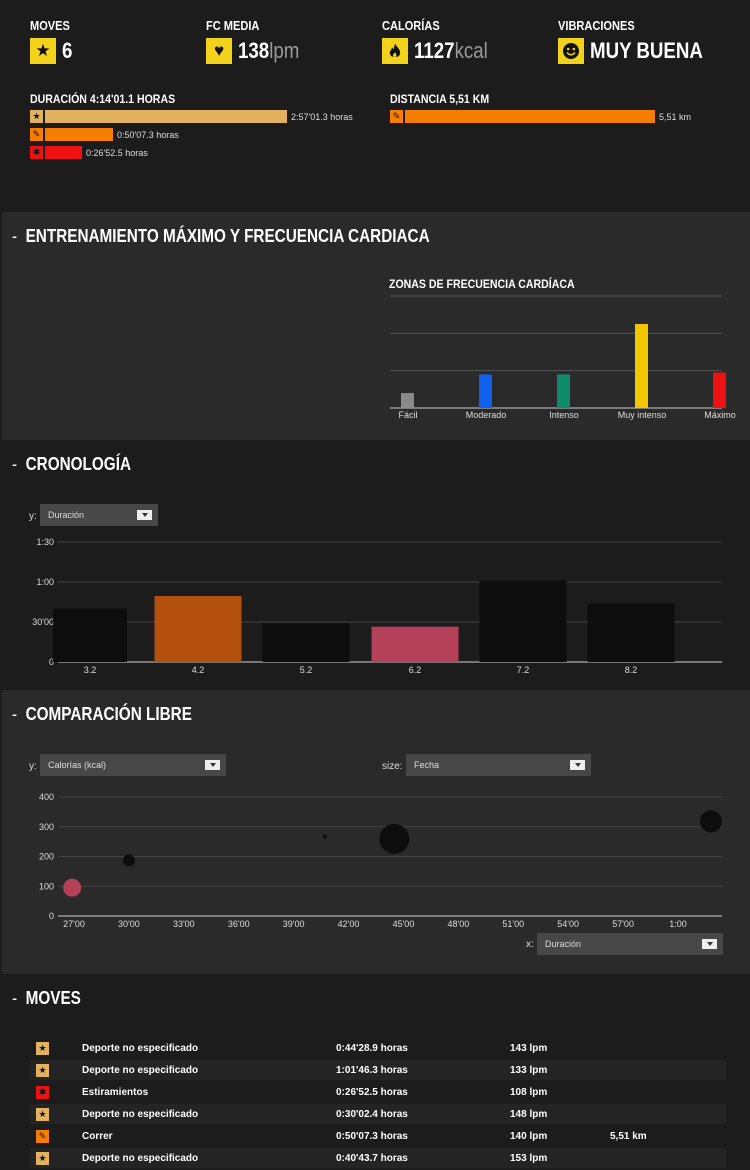  Describe the element at coordinates (53, 998) in the screenshot. I see `moves-title: MOVES` at that location.